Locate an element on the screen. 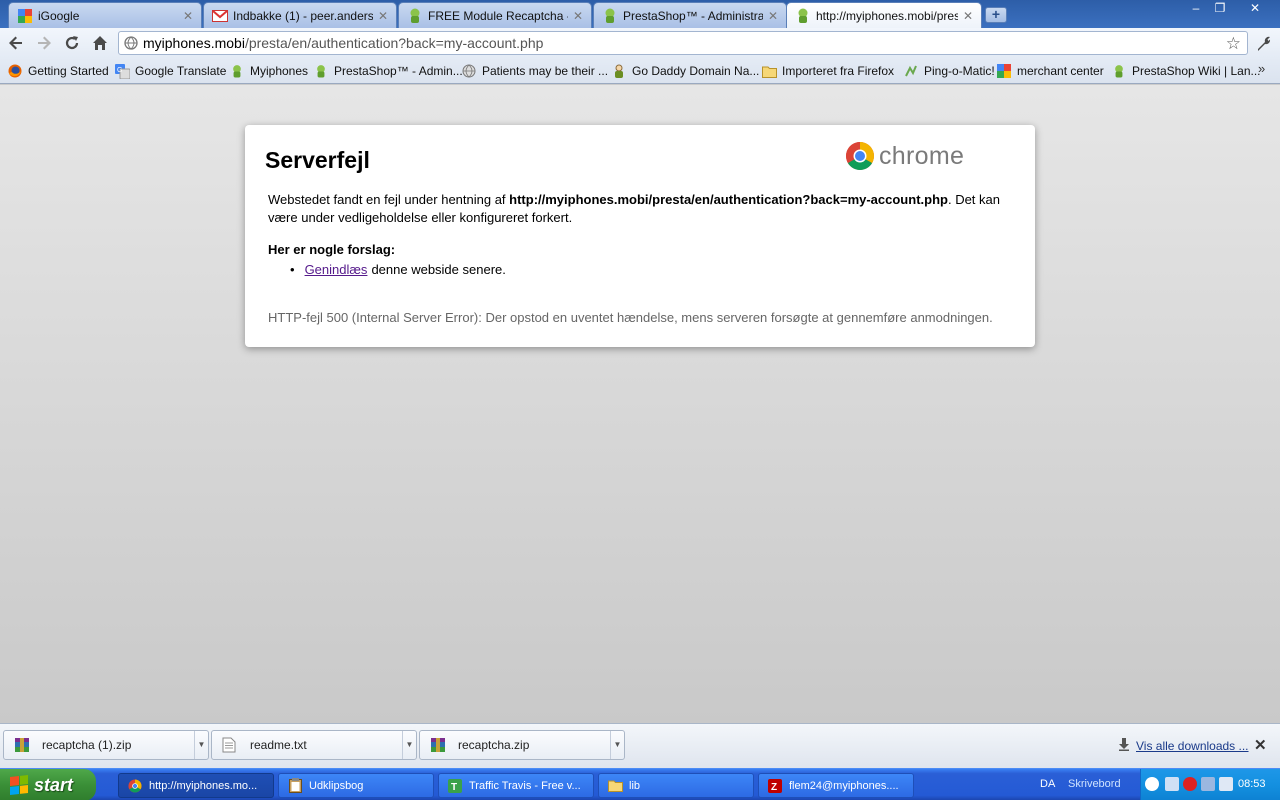  firefox-icon is located at coordinates (15, 71).